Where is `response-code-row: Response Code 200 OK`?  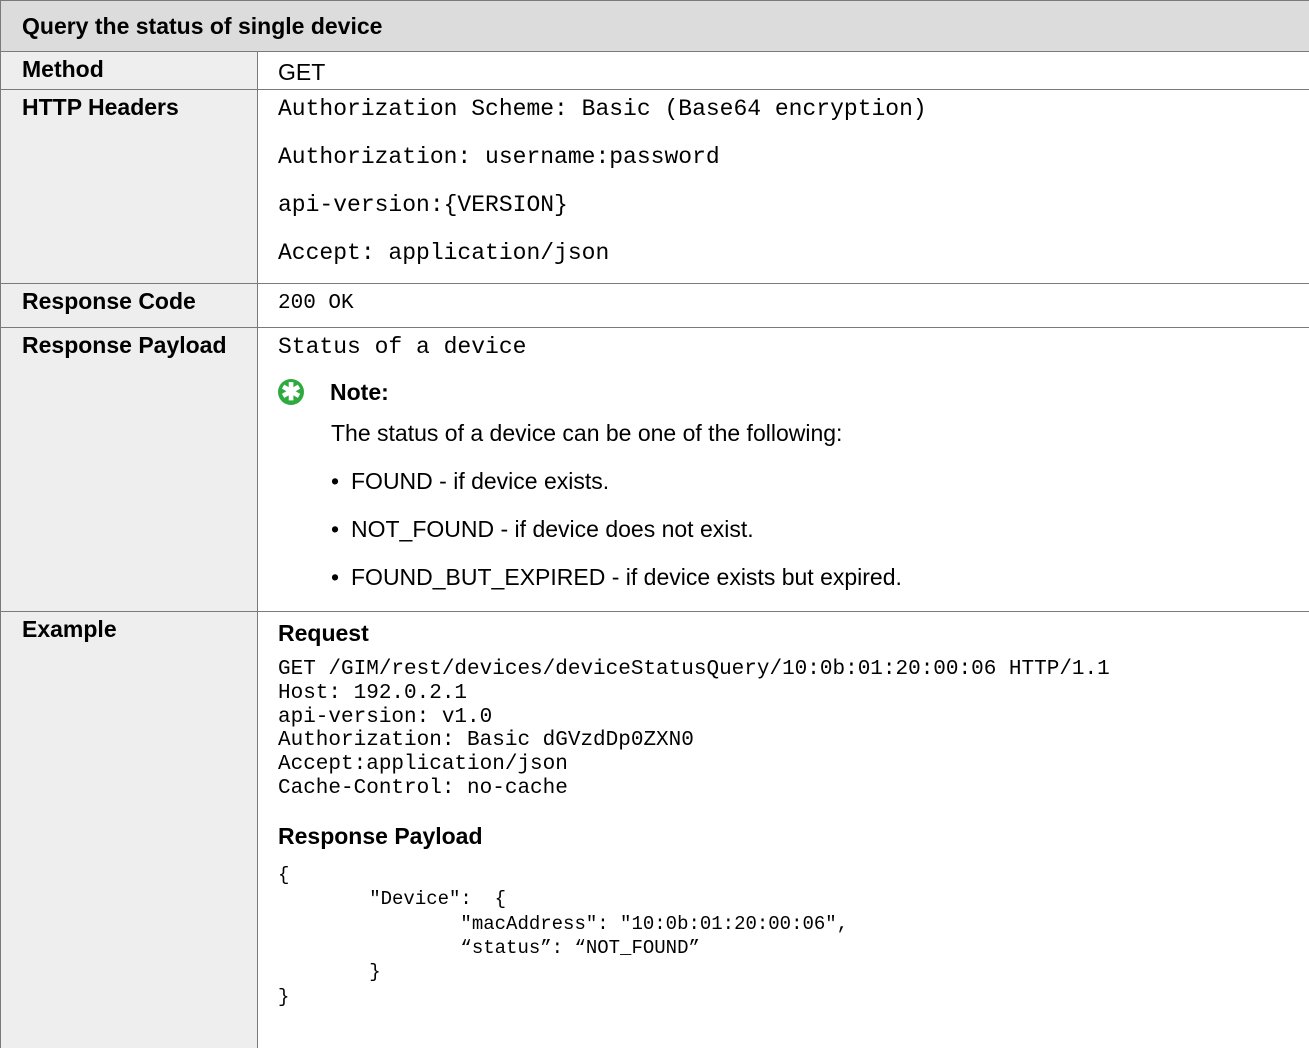
response-code-row: Response Code 200 OK is located at coordinates (655, 306).